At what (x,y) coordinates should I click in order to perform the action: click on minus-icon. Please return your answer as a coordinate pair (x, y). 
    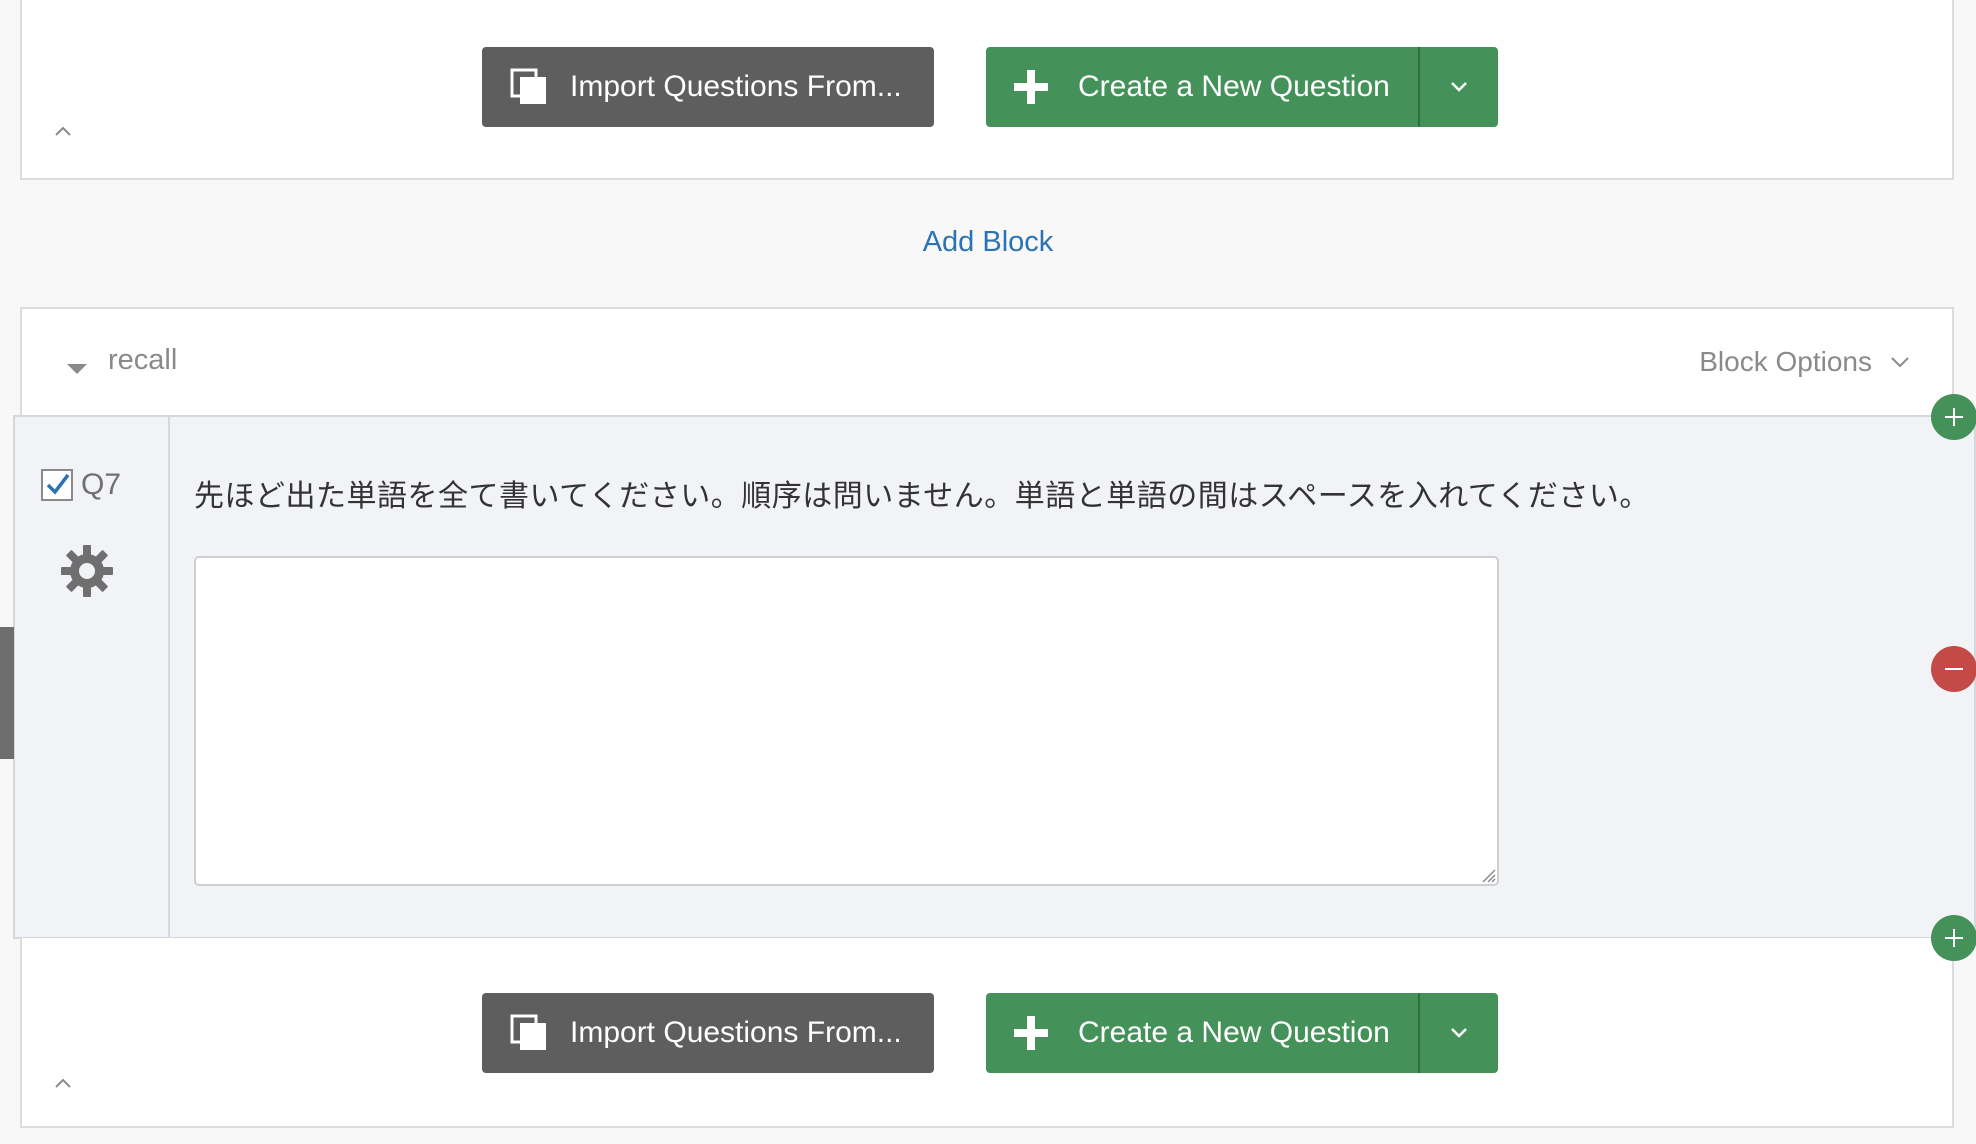
    Looking at the image, I should click on (1954, 669).